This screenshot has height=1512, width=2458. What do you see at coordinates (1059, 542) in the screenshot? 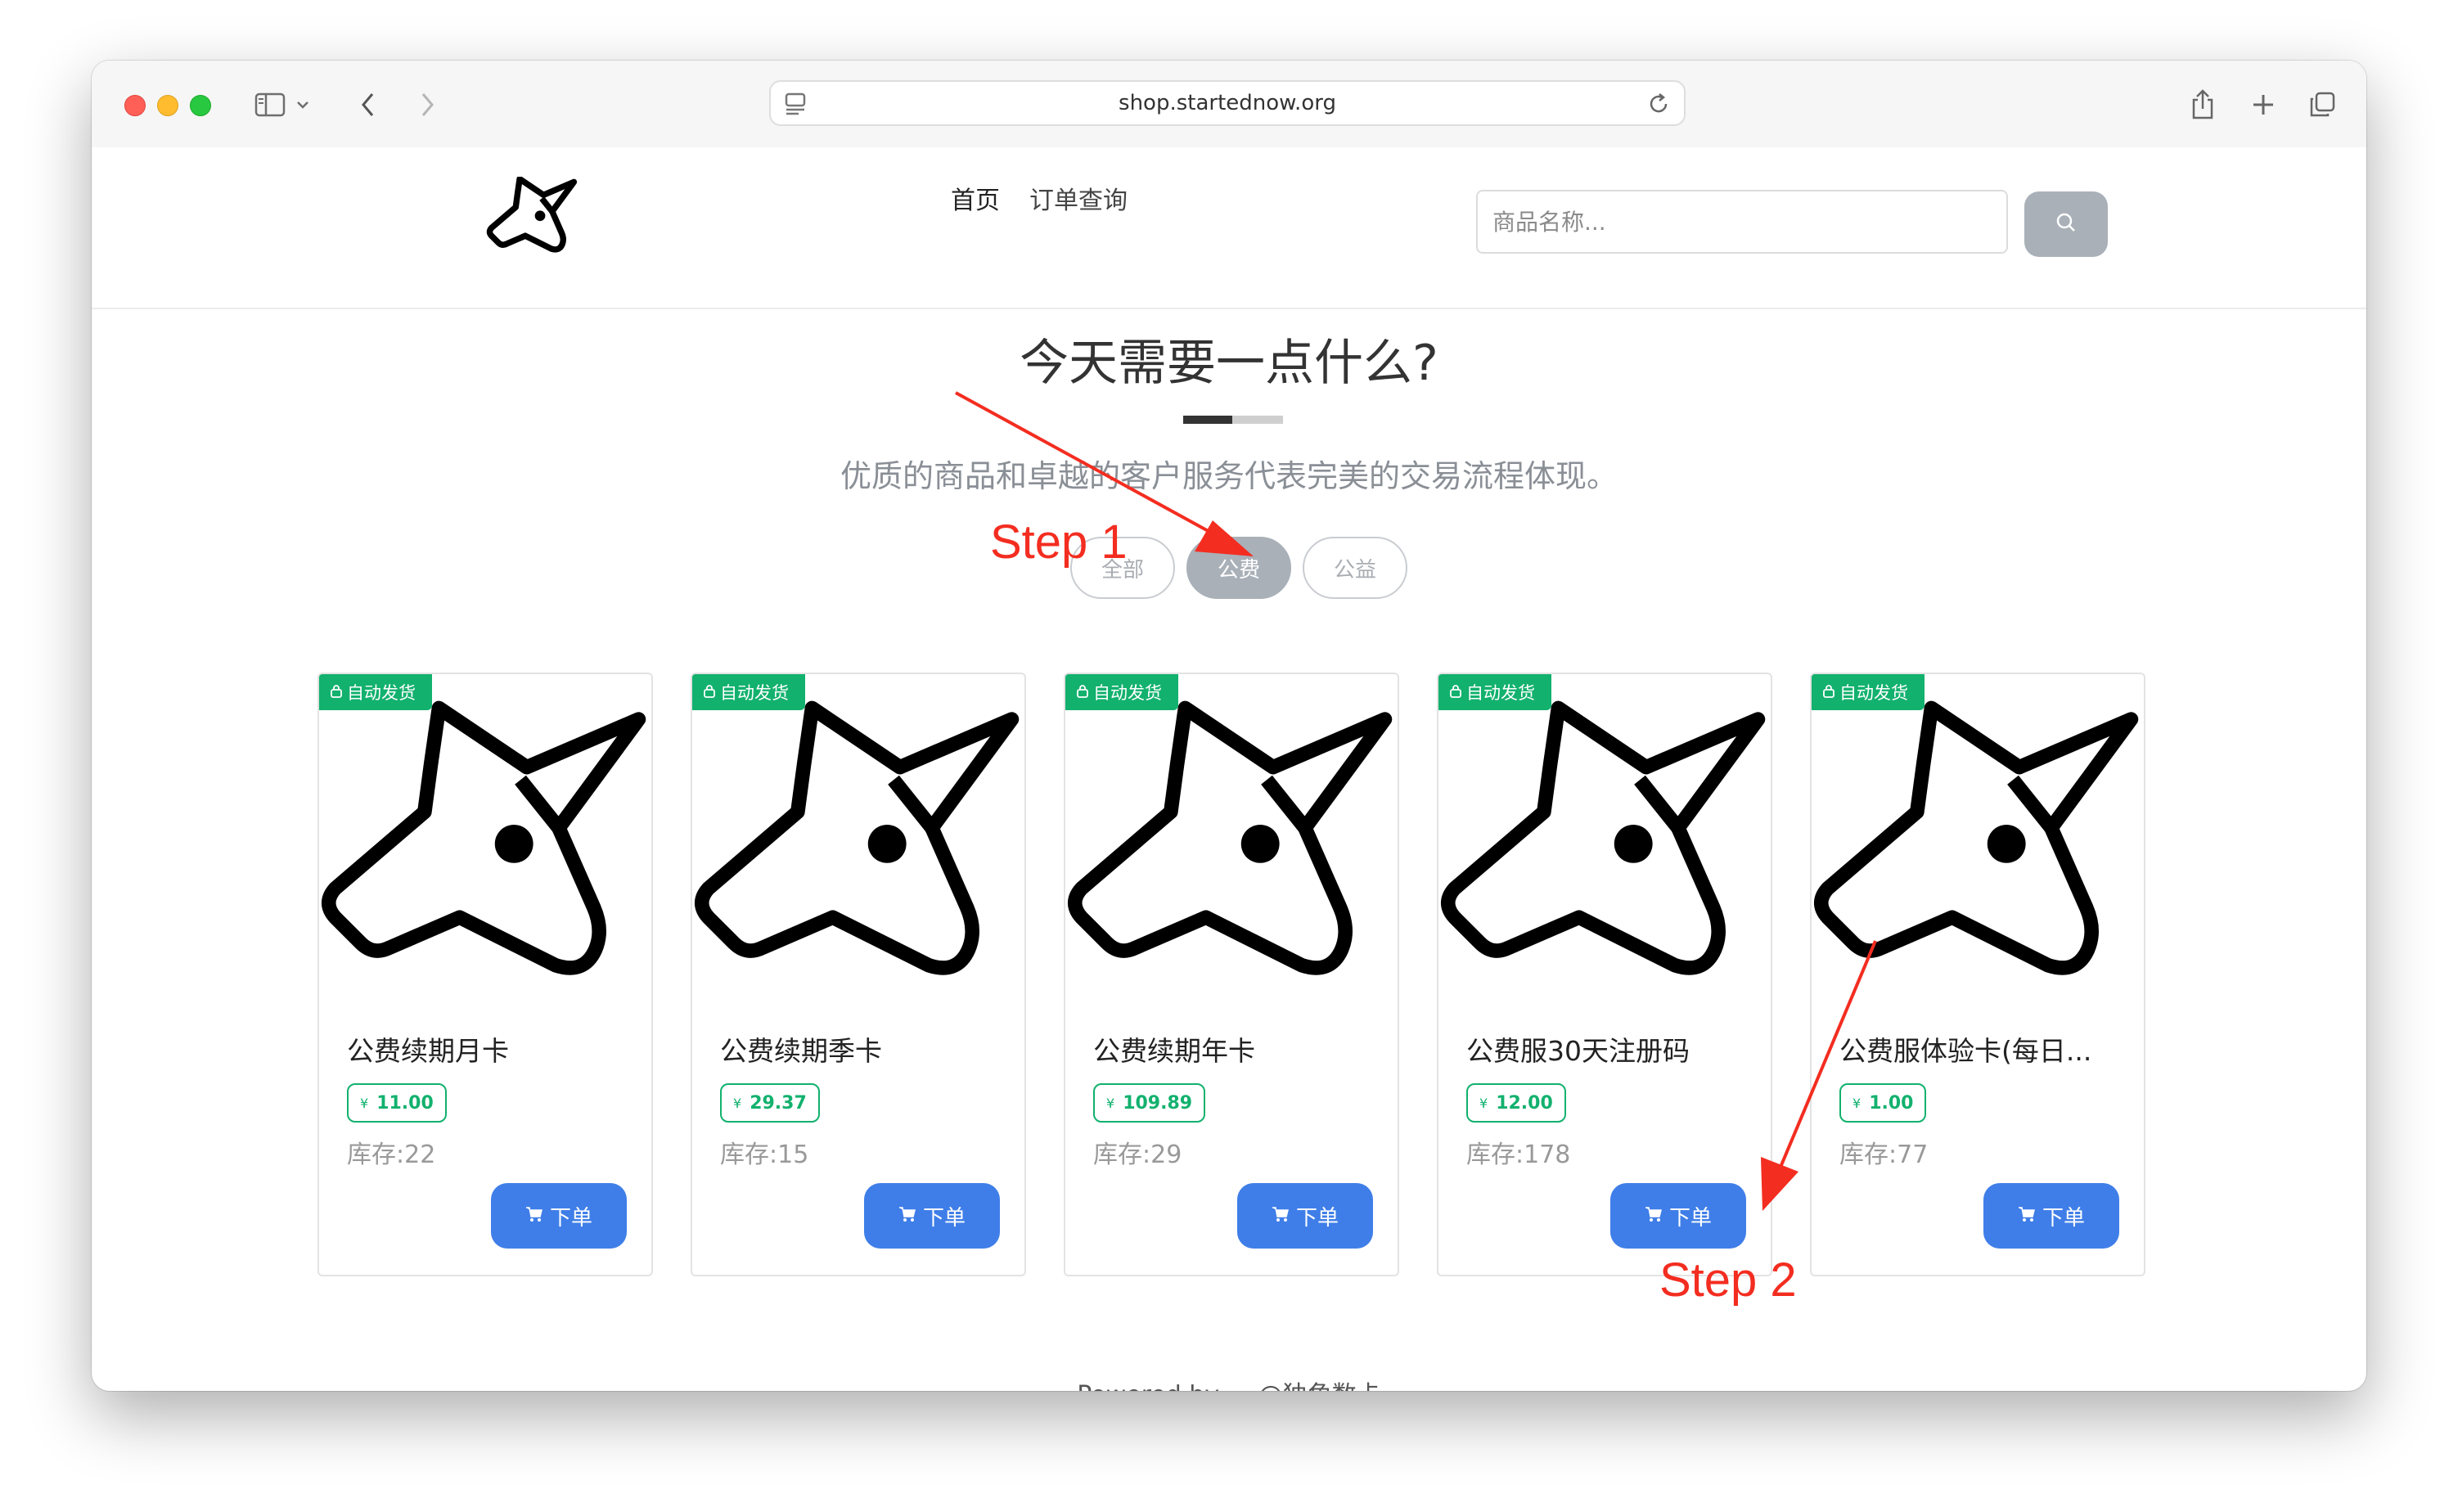
I see `step1-label: Step 1` at bounding box center [1059, 542].